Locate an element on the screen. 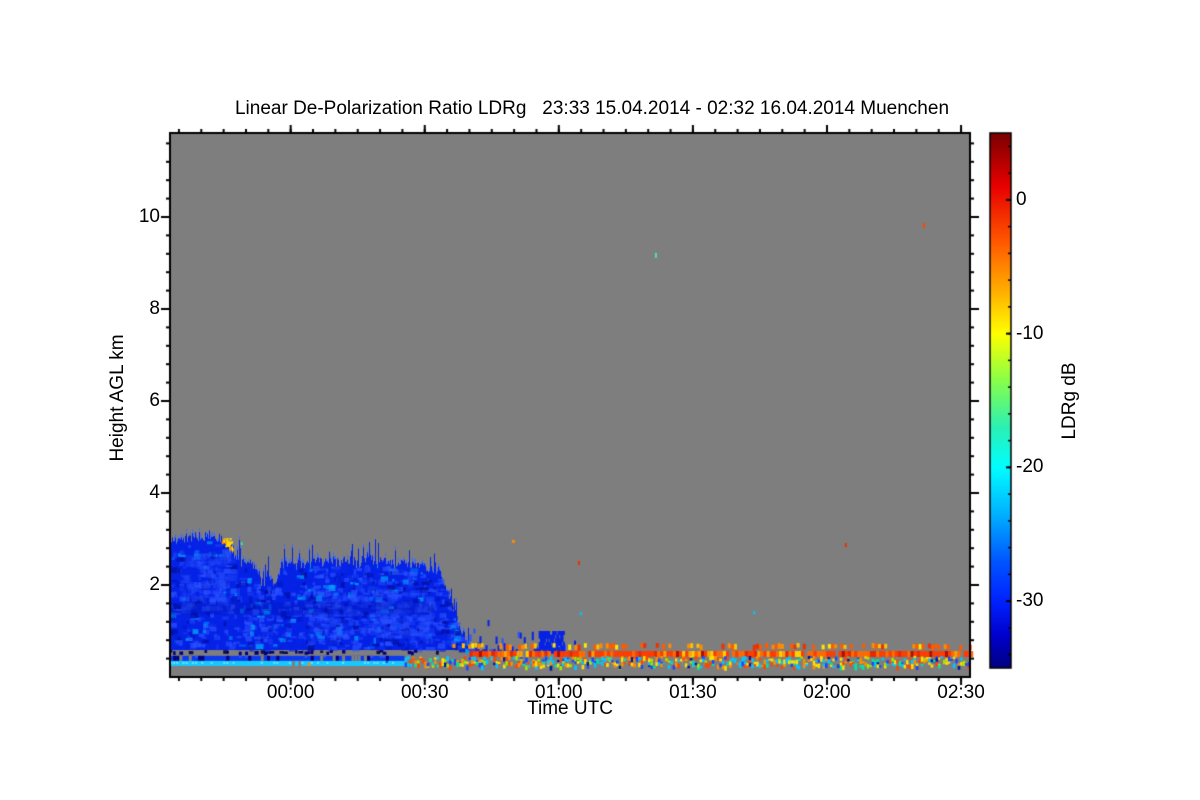  colorbar-tick-label: -30 is located at coordinates (1030, 601).